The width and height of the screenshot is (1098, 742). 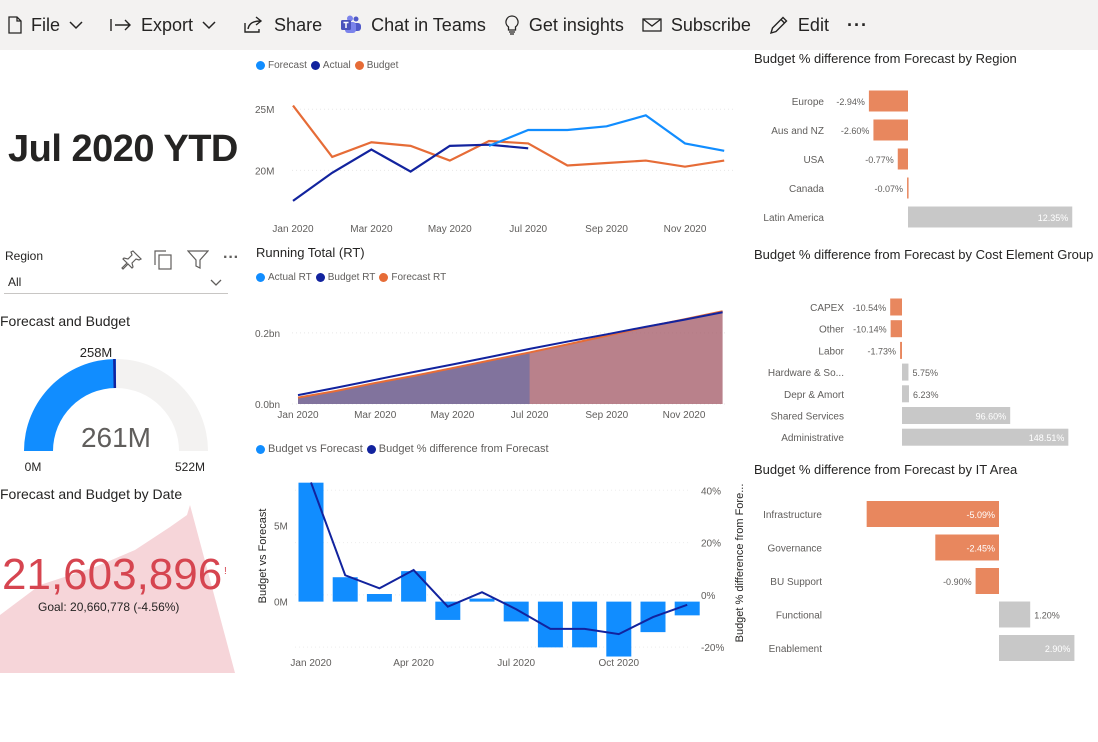 I want to click on more-options-button: ···, so click(x=857, y=25).